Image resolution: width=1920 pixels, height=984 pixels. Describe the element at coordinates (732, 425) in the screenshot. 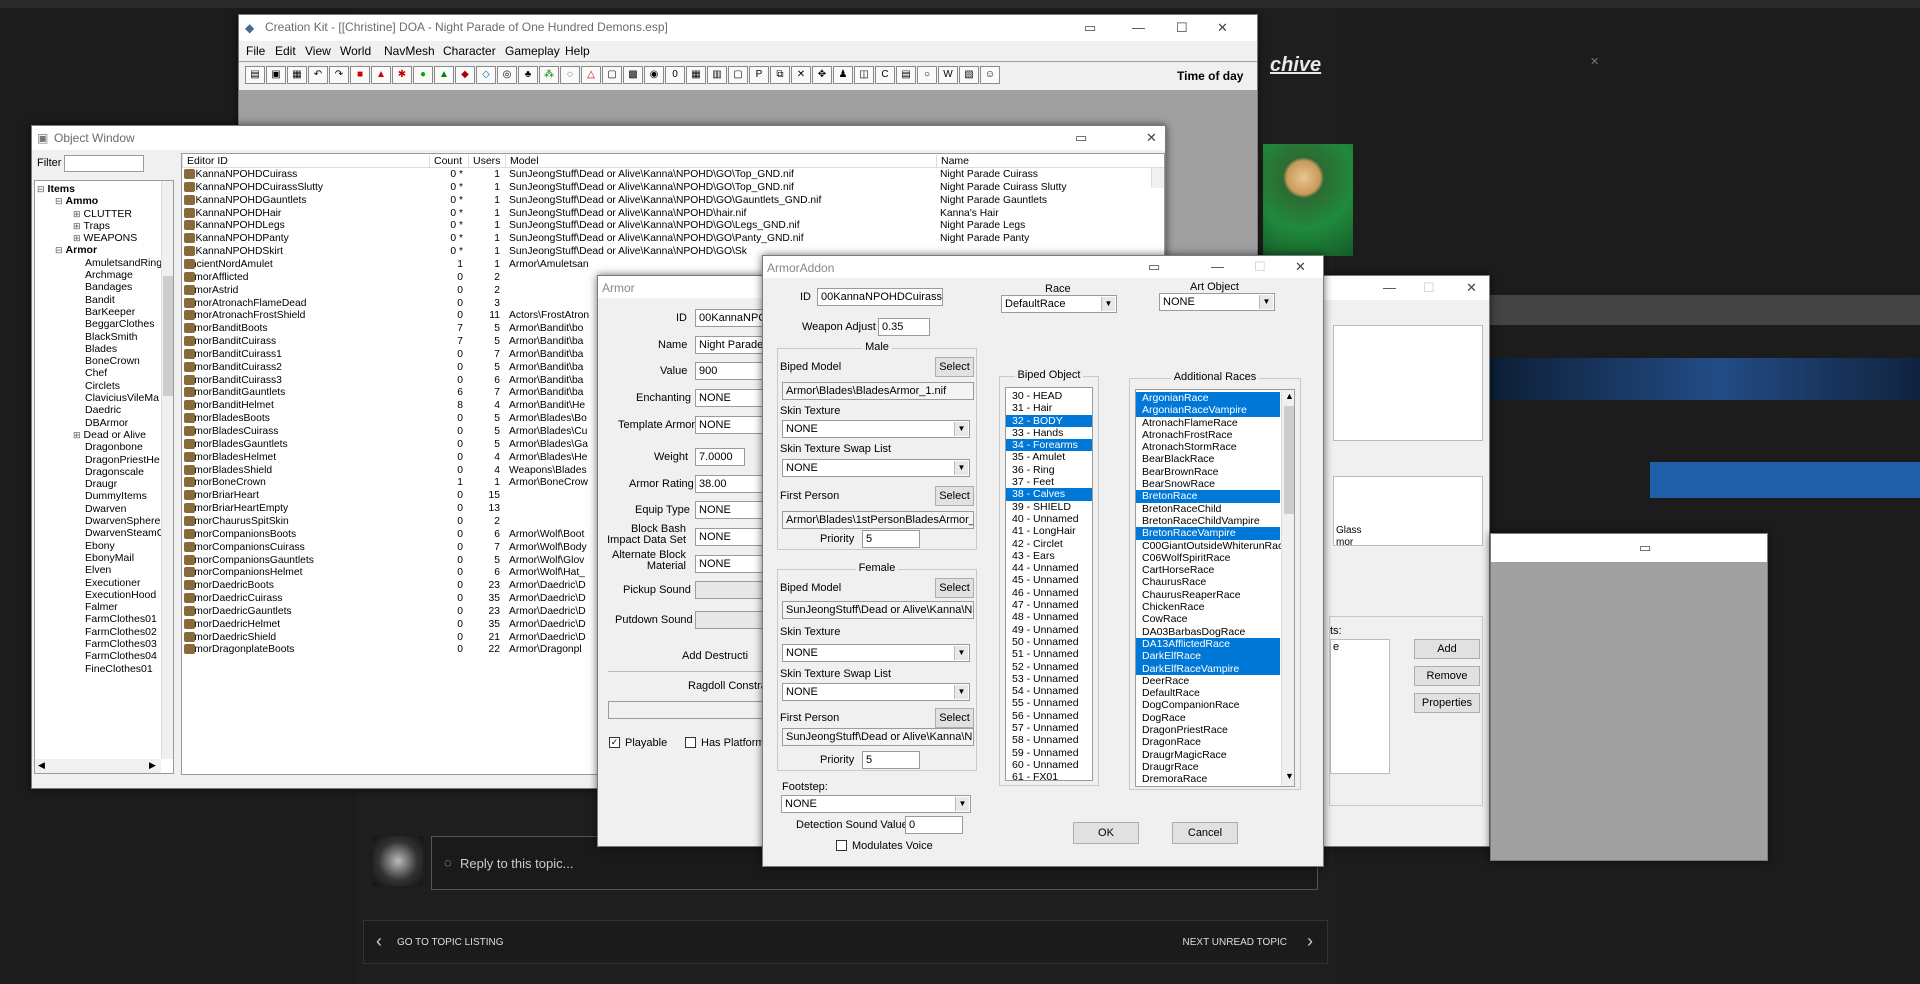

I see `template-armor-select: NONE` at that location.